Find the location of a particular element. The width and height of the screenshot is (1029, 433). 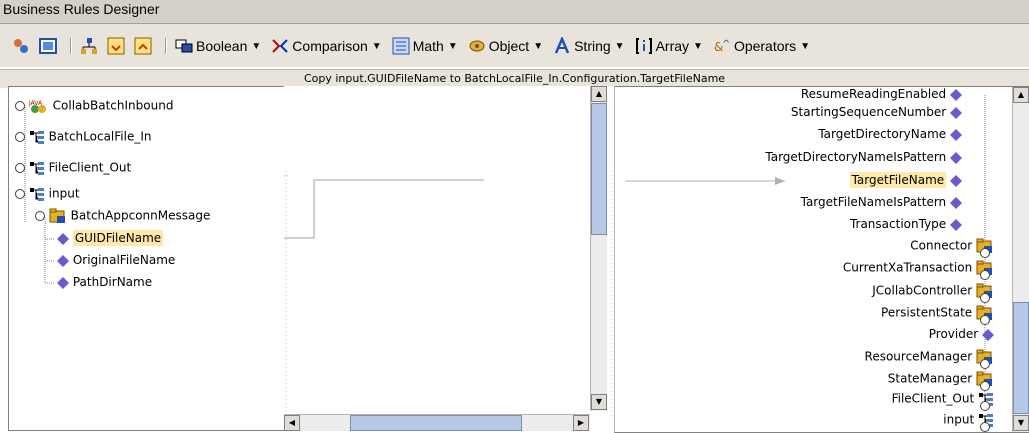

scroll-left-icon: ◀ is located at coordinates (292, 423).